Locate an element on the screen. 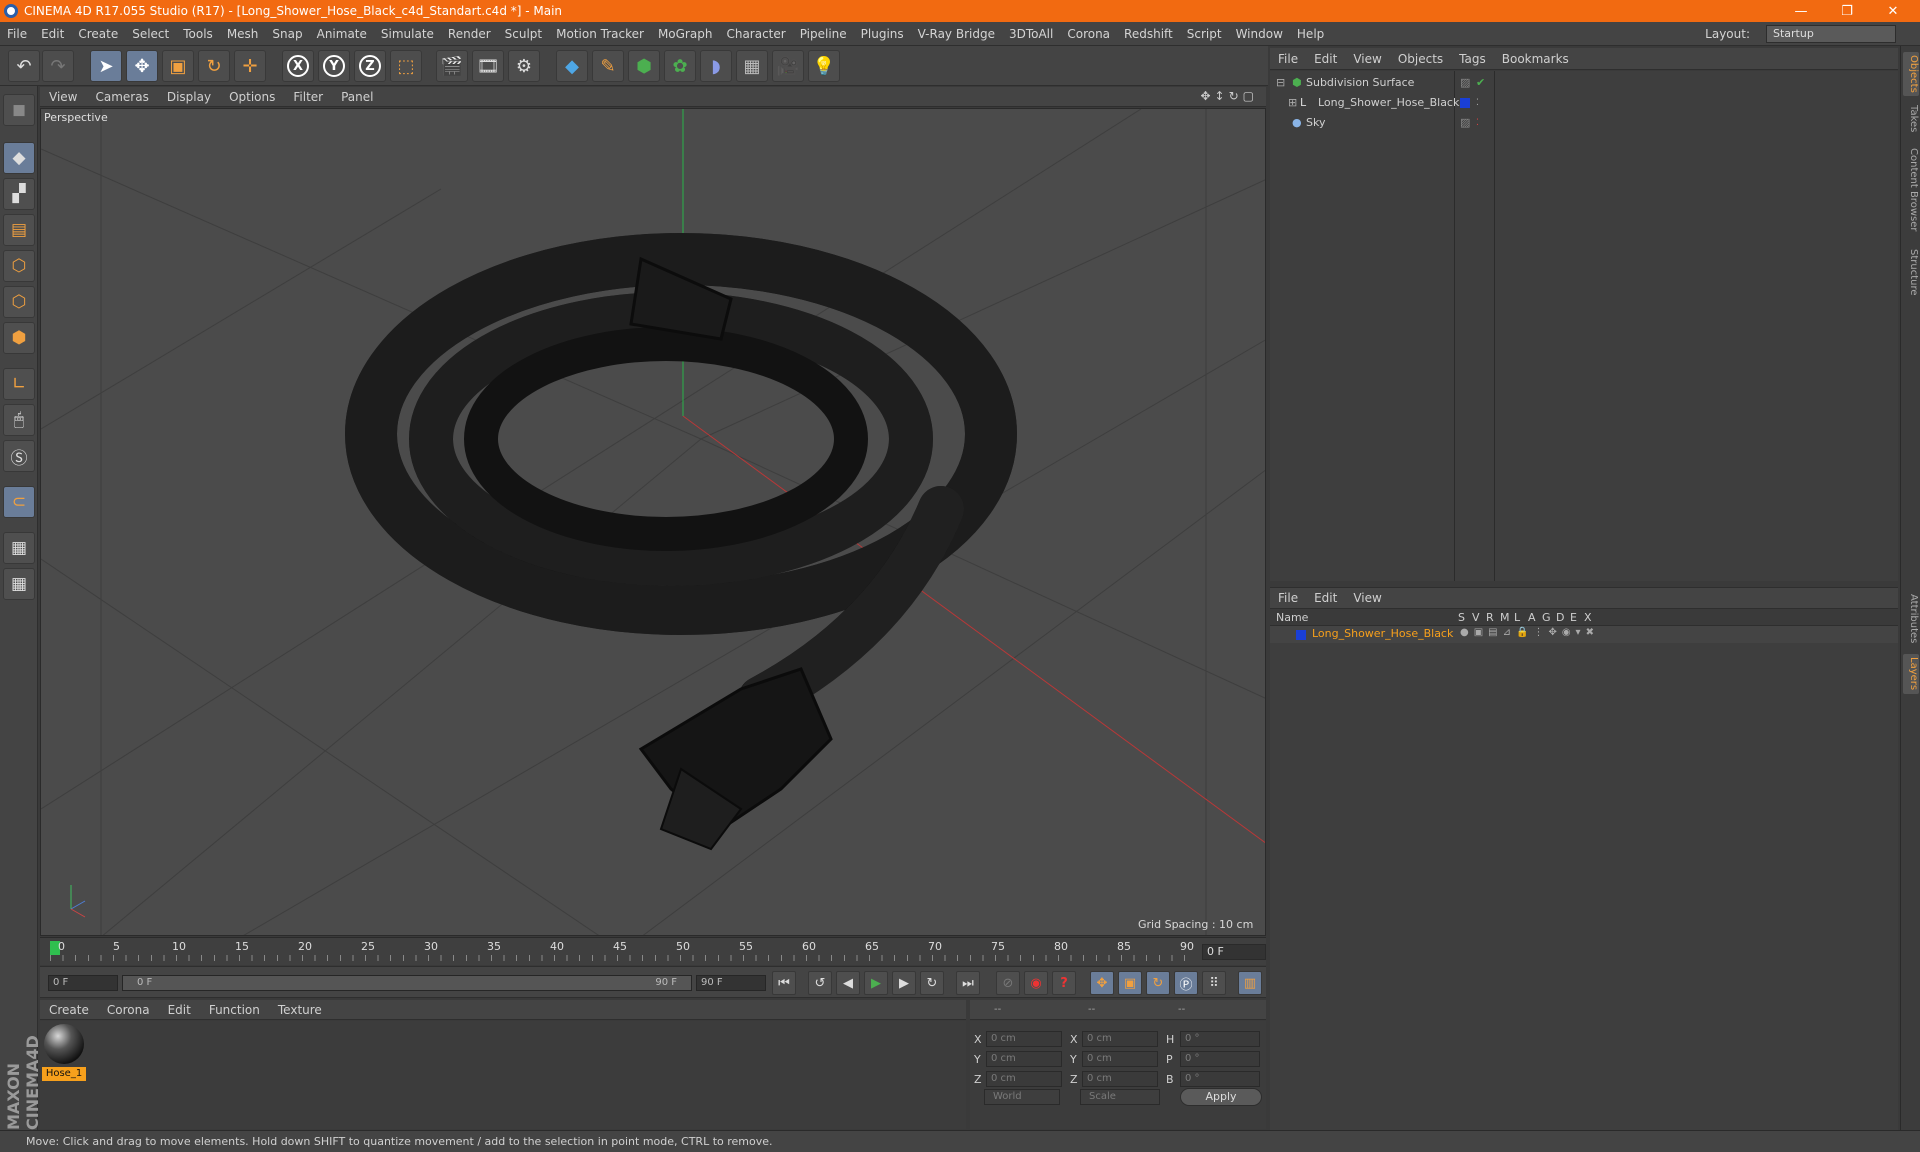 The width and height of the screenshot is (1920, 1152). camera-icon: 🎥 is located at coordinates (788, 66).